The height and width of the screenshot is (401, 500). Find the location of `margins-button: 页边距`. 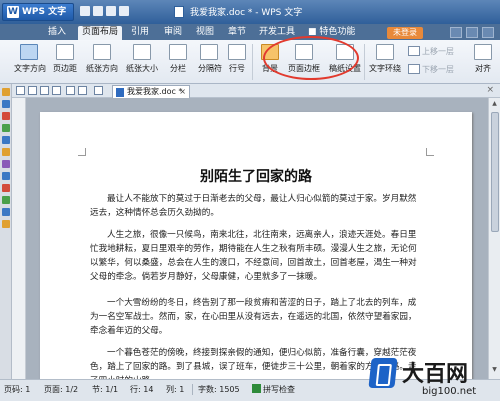

margins-button: 页边距 is located at coordinates (65, 59).